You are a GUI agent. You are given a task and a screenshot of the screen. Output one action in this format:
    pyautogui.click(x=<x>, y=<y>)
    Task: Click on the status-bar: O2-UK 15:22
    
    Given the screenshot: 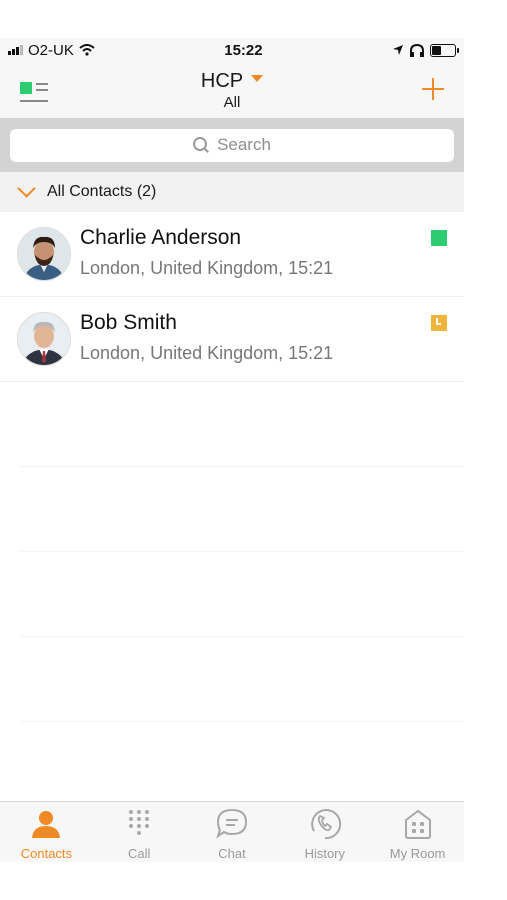 What is the action you would take?
    pyautogui.click(x=232, y=50)
    